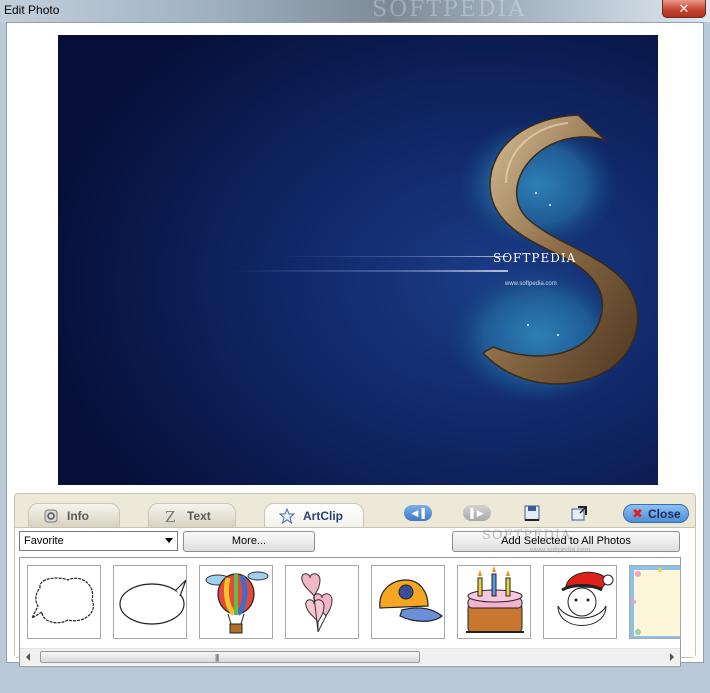 Image resolution: width=710 pixels, height=693 pixels. I want to click on balloon-icon, so click(237, 602).